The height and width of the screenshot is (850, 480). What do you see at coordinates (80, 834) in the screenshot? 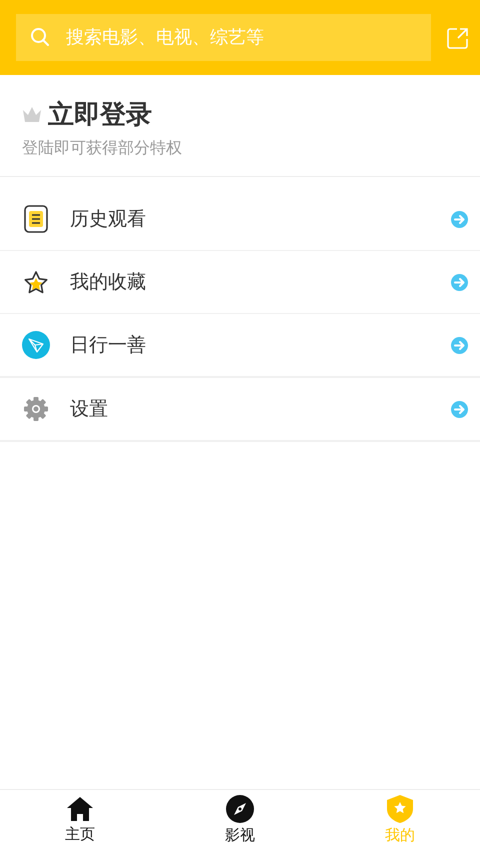
I see `tab-label: 主页` at bounding box center [80, 834].